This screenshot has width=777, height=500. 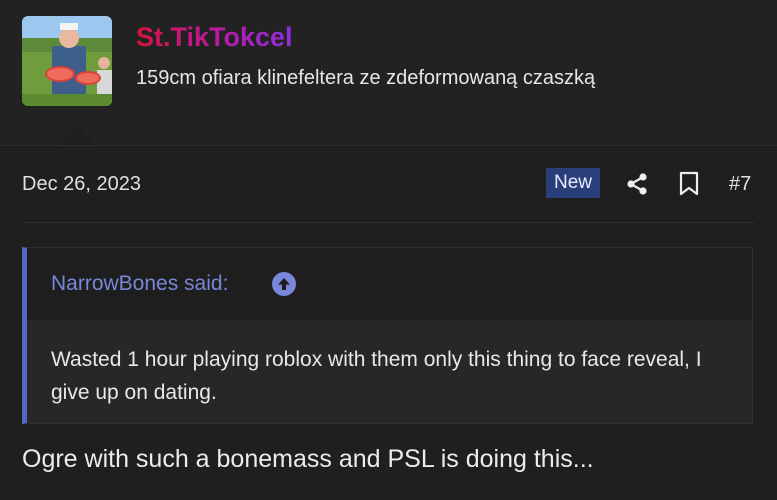 What do you see at coordinates (637, 184) in the screenshot?
I see `share-icon` at bounding box center [637, 184].